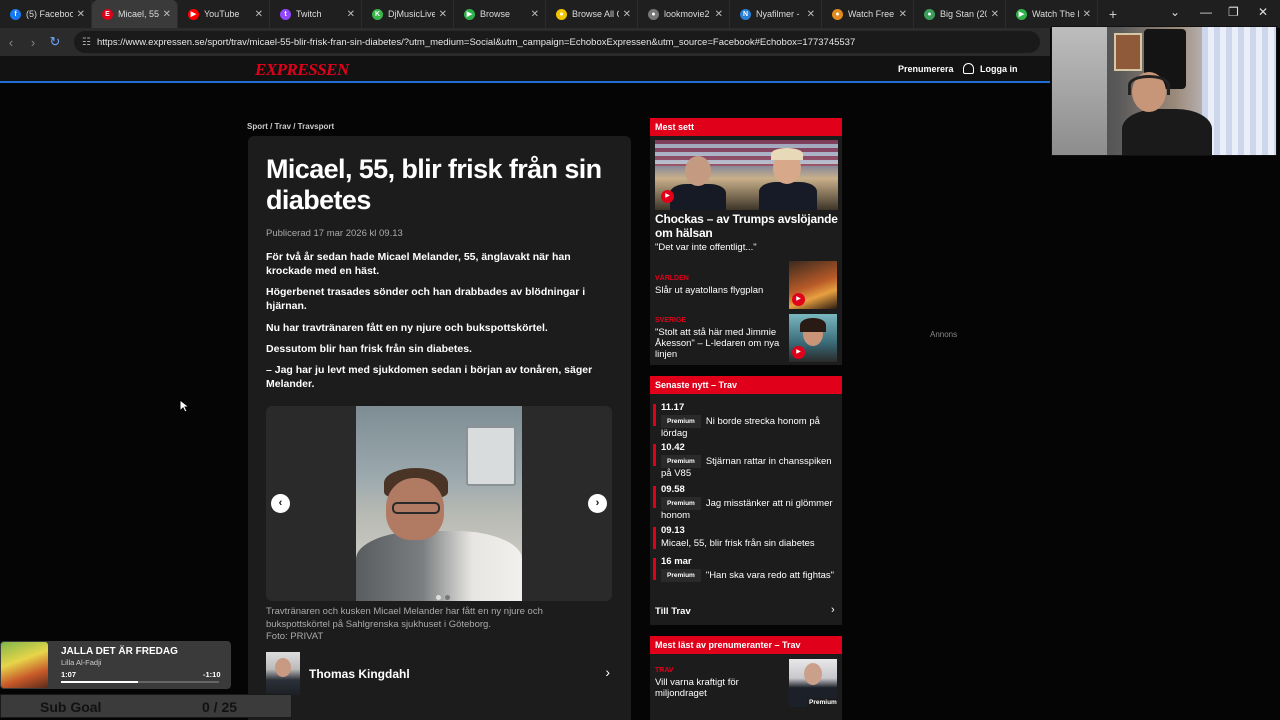 The height and width of the screenshot is (720, 1280). What do you see at coordinates (720, 290) in the screenshot?
I see `most-viewed-item-title: Slår ut ayatollans flygplan` at bounding box center [720, 290].